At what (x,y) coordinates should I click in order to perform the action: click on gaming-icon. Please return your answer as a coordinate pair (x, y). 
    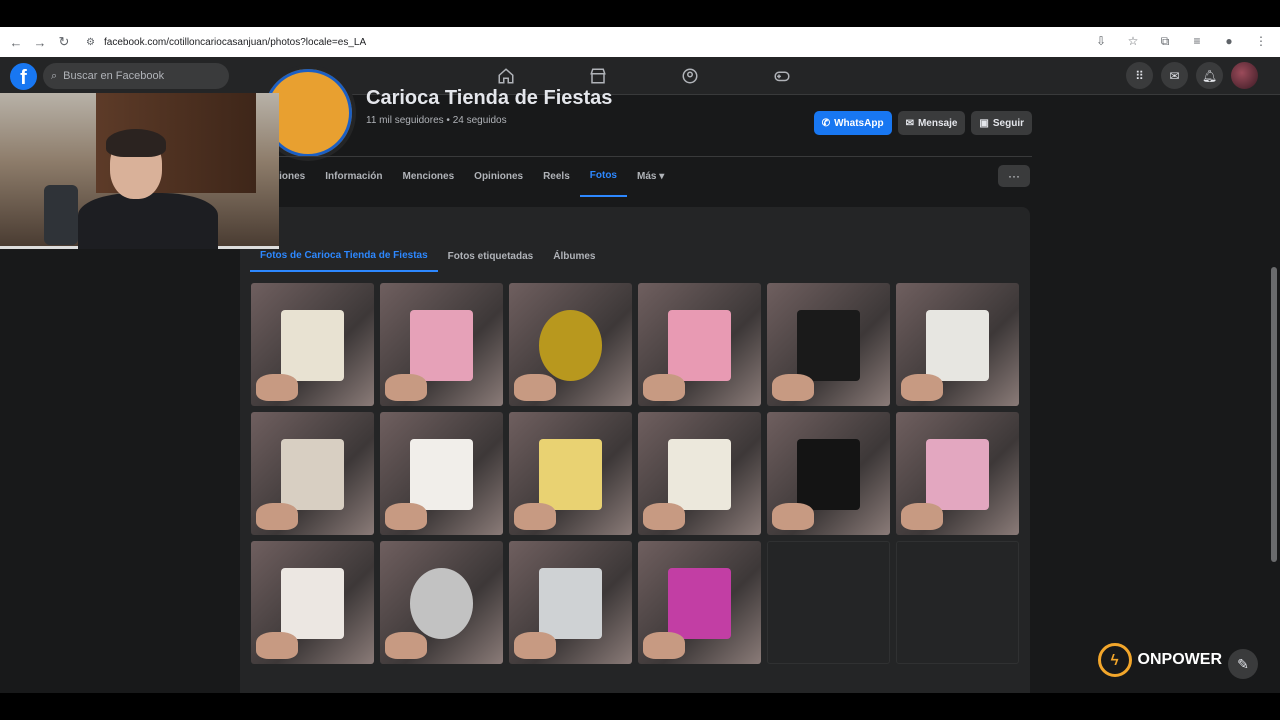
    Looking at the image, I should click on (782, 76).